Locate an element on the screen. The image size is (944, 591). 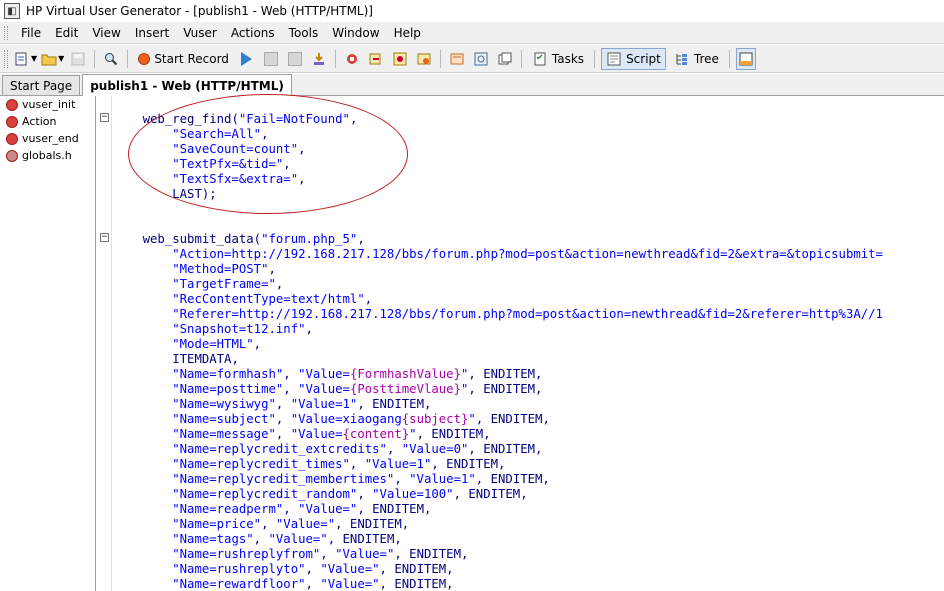
save-button is located at coordinates (78, 59).